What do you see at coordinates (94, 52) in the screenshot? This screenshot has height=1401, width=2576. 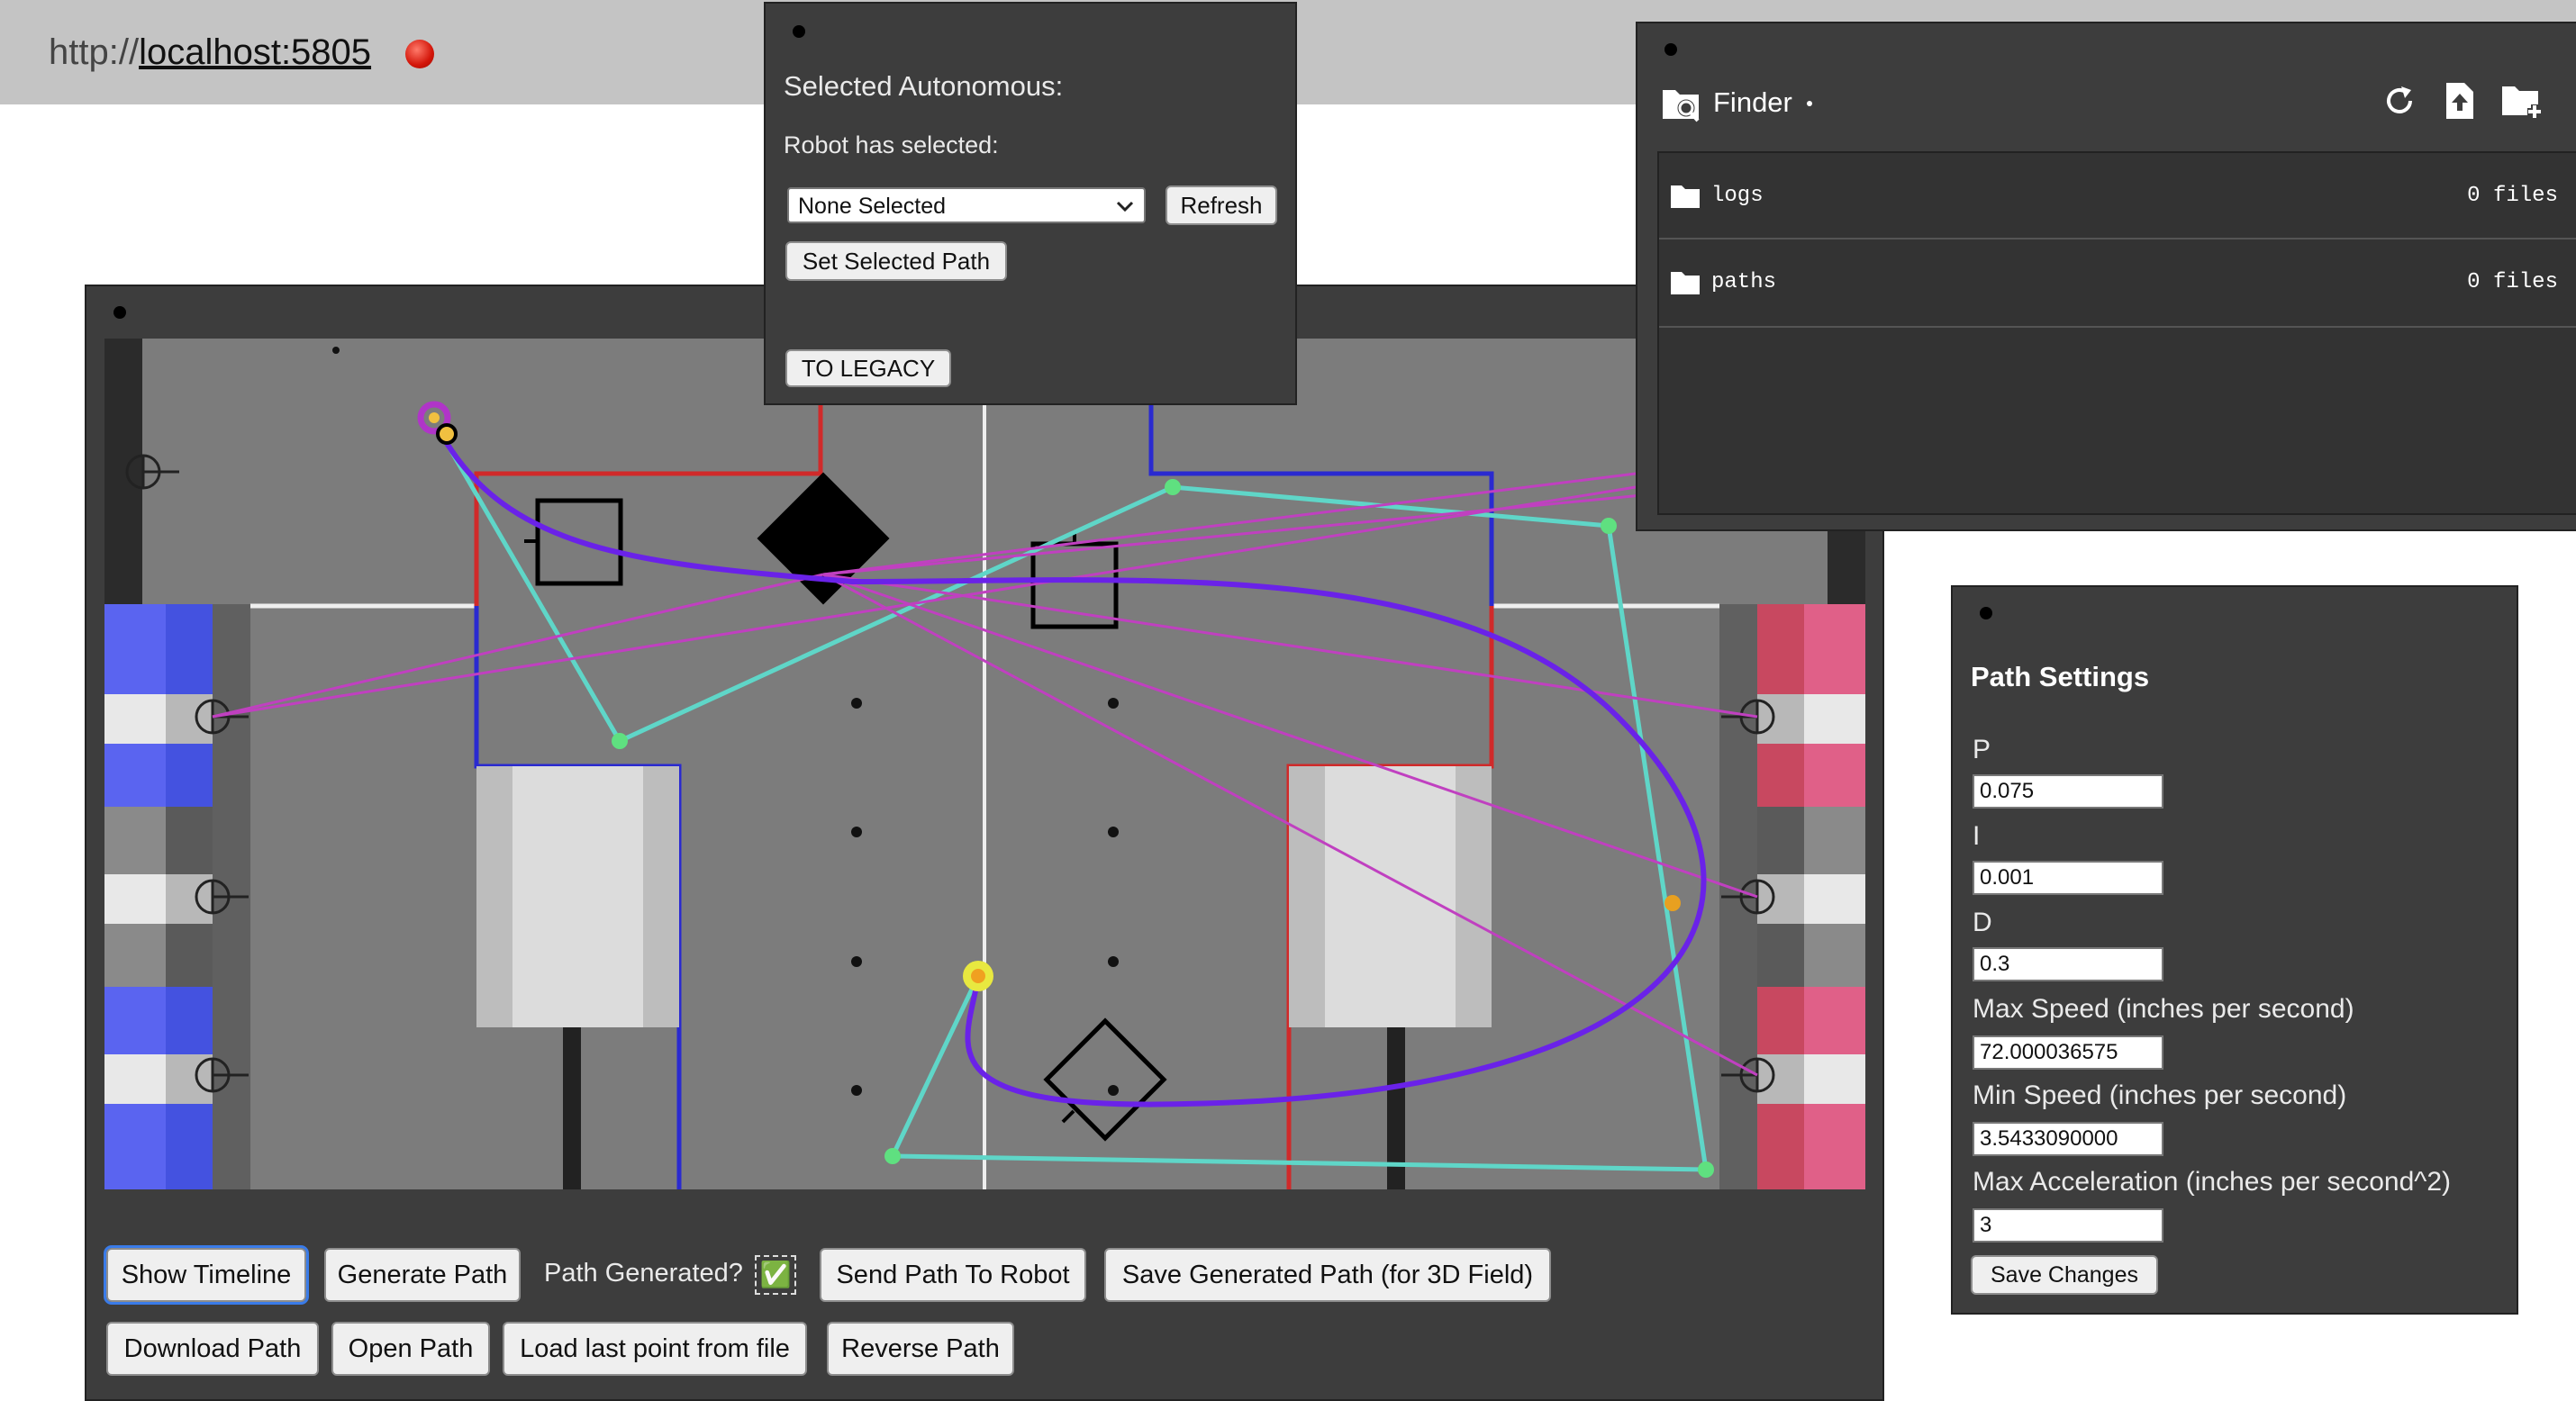 I see `url-prefix: http://` at bounding box center [94, 52].